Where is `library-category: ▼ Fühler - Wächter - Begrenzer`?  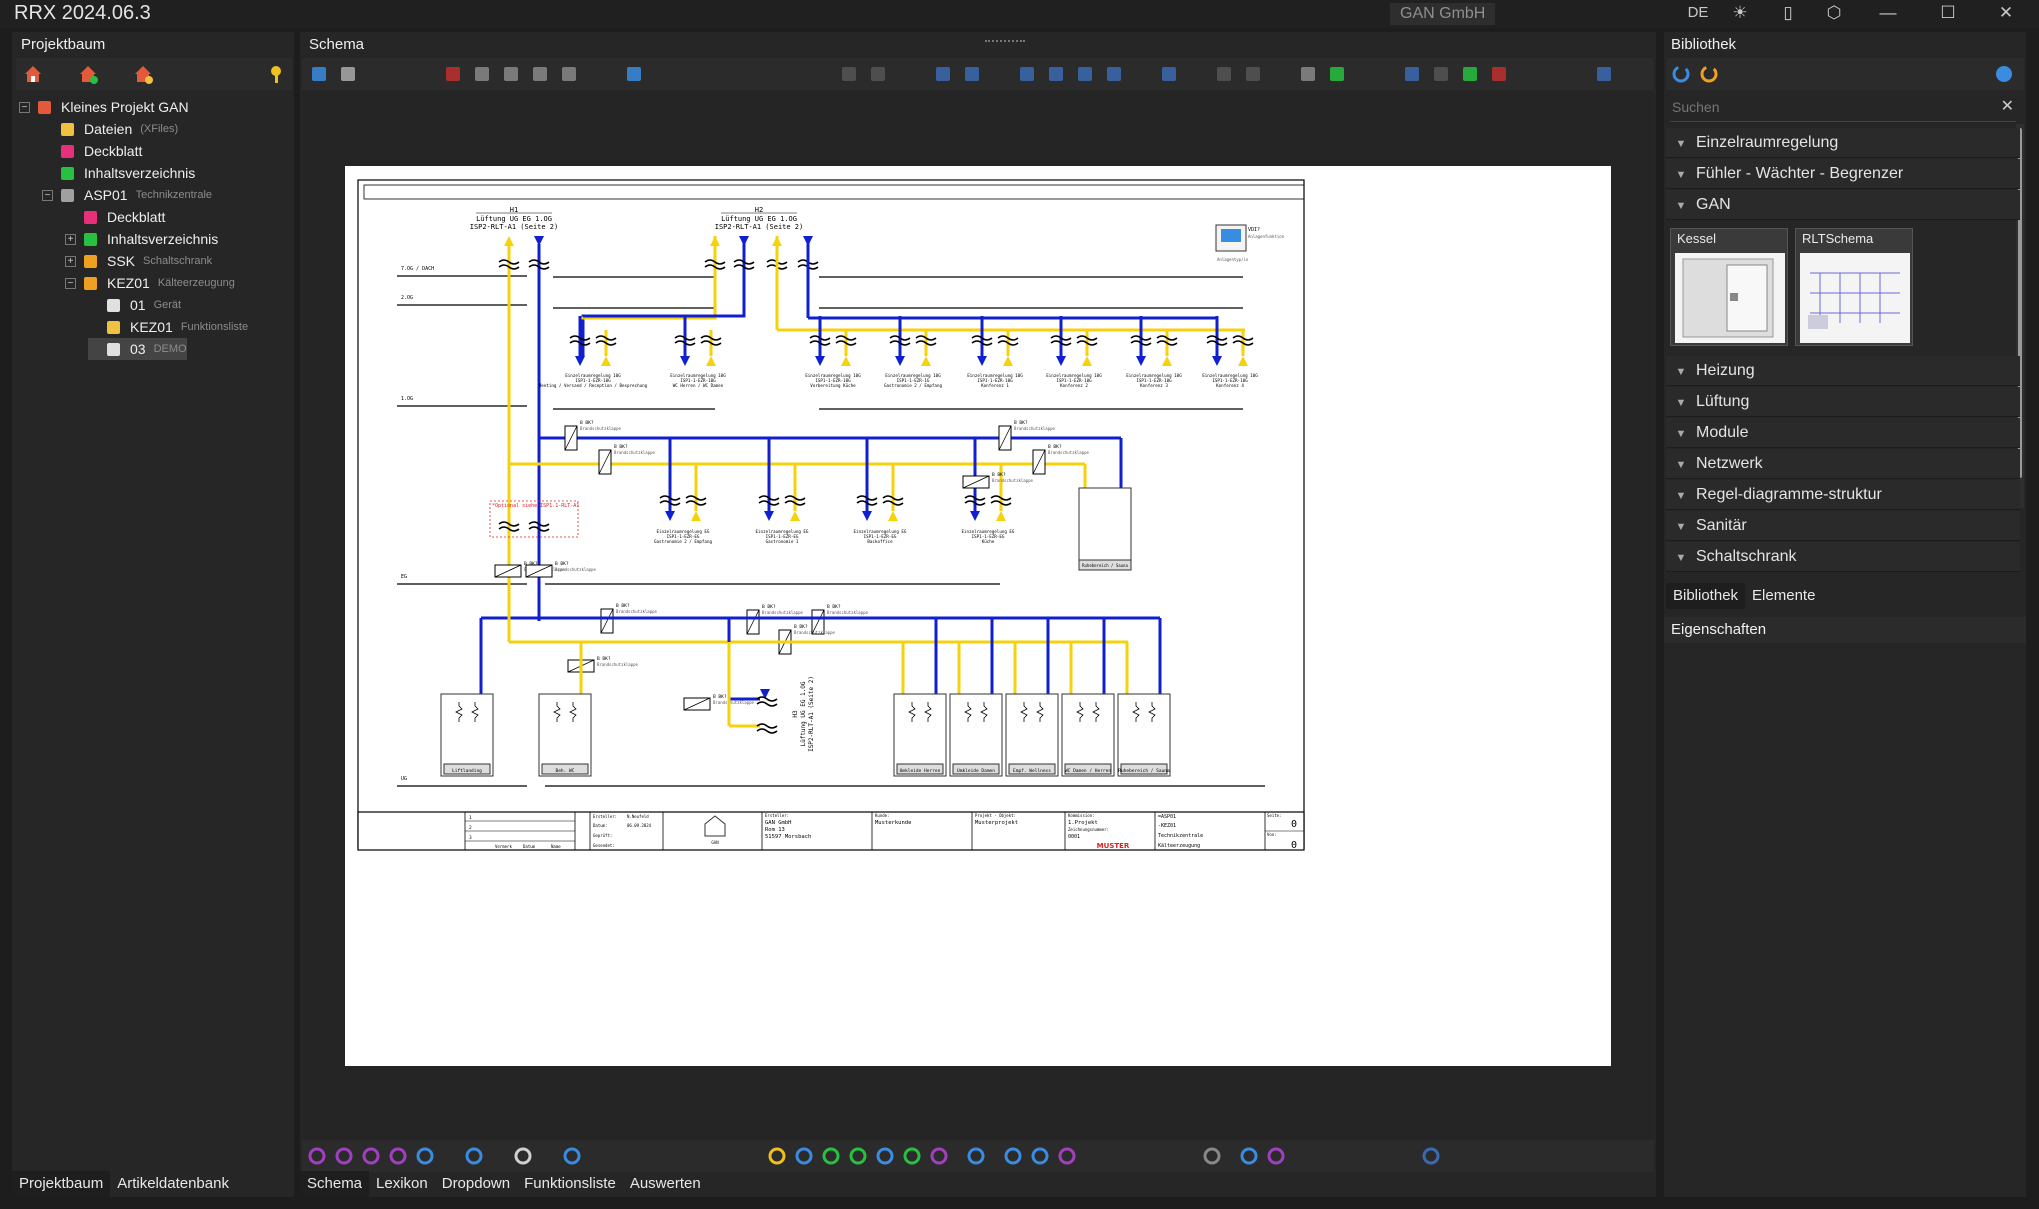 library-category: ▼ Fühler - Wächter - Begrenzer is located at coordinates (1843, 174).